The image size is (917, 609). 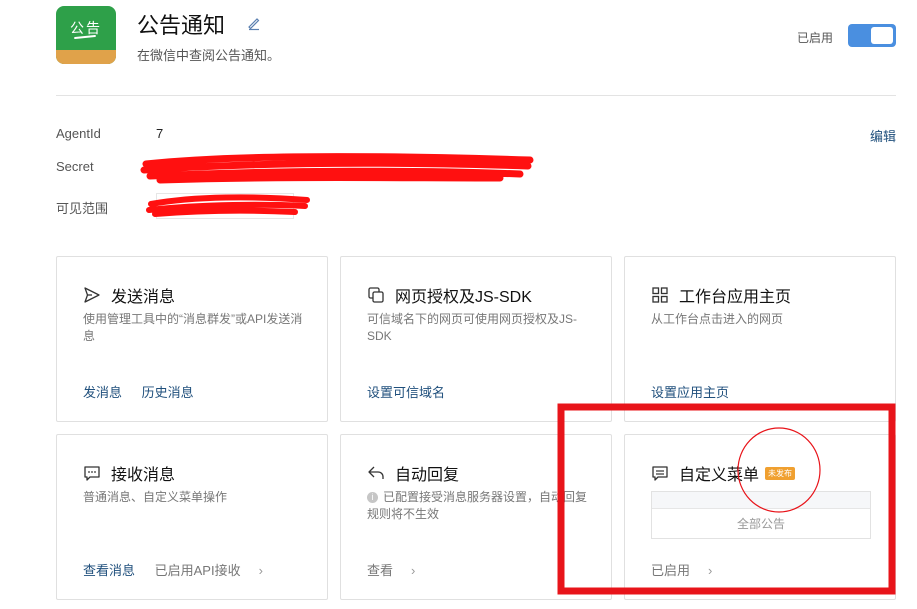 What do you see at coordinates (160, 133) in the screenshot?
I see `agentid-value: 7` at bounding box center [160, 133].